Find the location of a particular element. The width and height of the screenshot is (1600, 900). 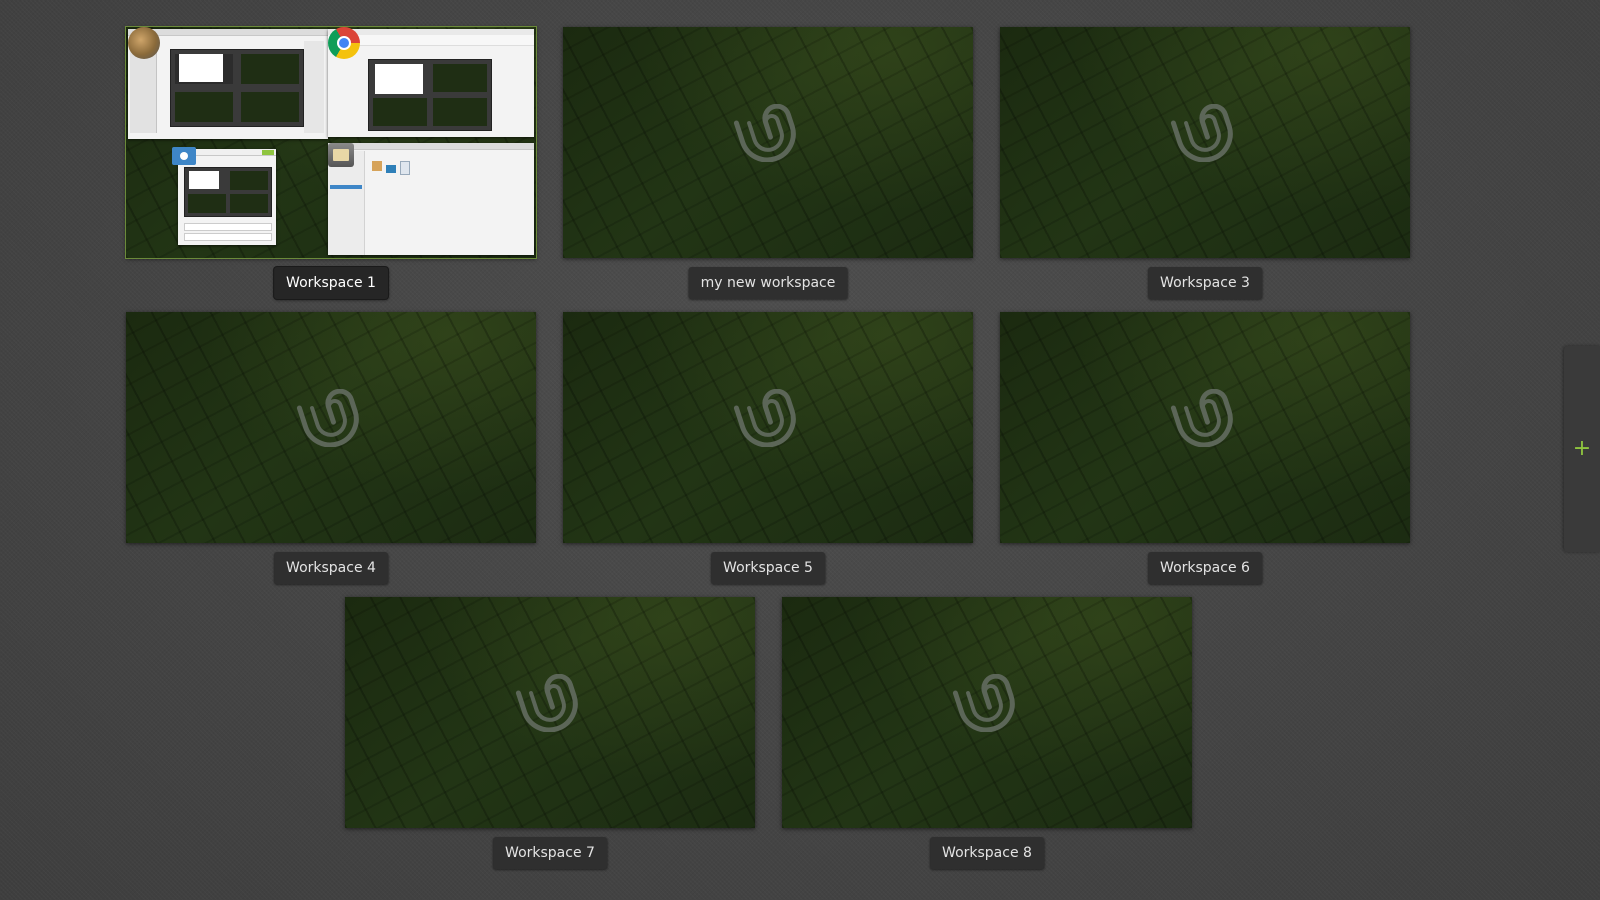

workspace-6-thumbnail is located at coordinates (1205, 427).